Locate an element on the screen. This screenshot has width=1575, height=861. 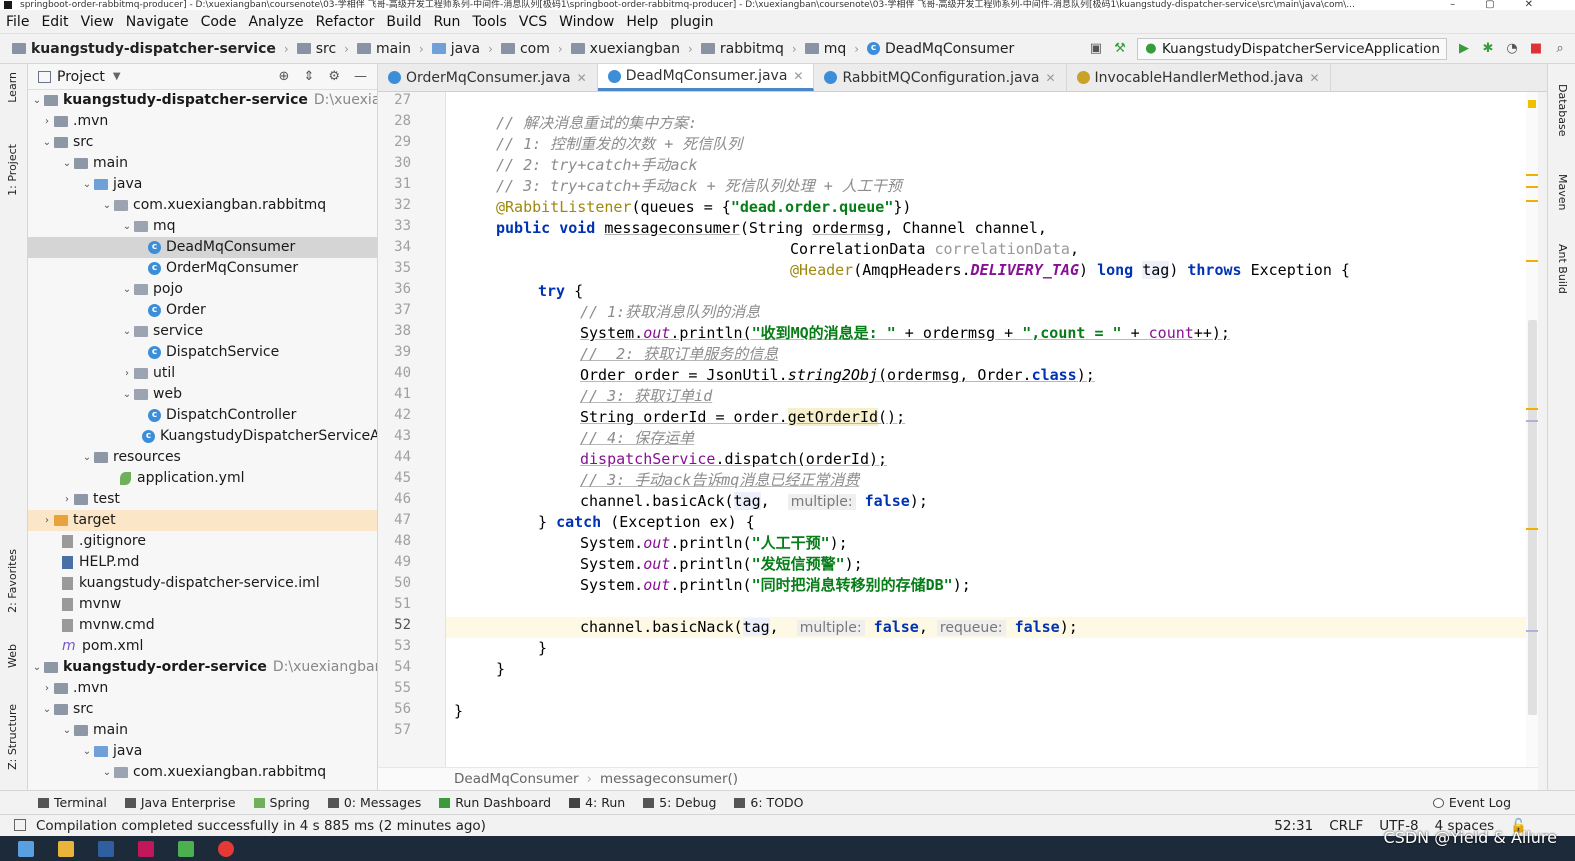
run-configuration-select: ● KuangstudyDispatcherServiceApplication is located at coordinates (1291, 49).